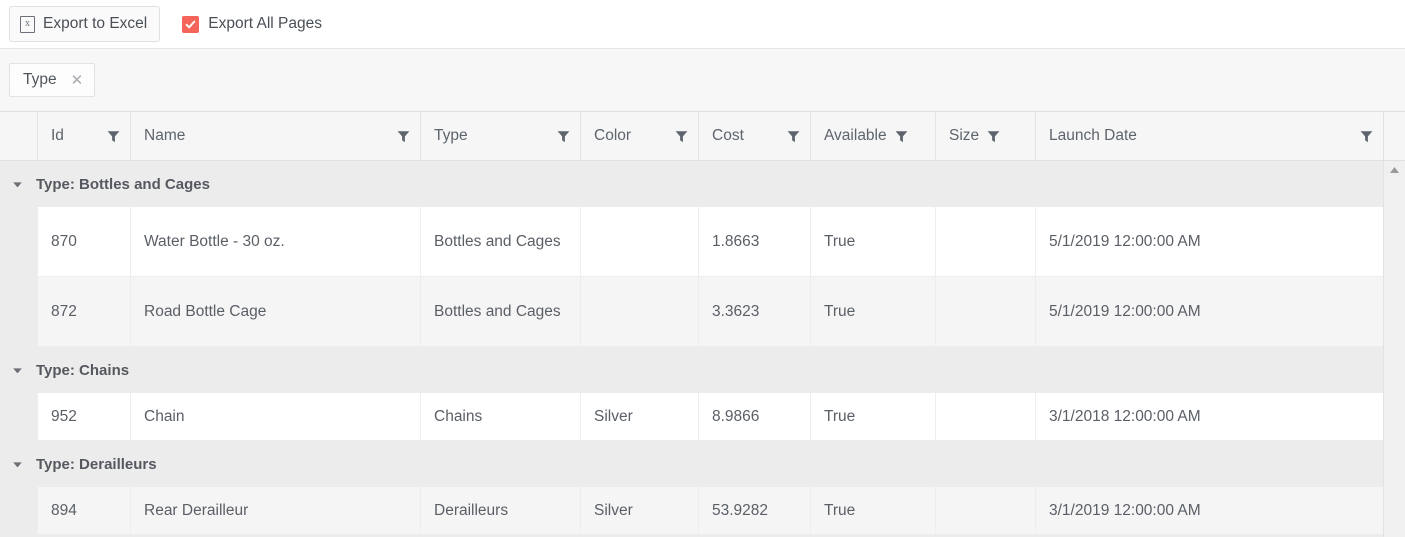  What do you see at coordinates (83, 136) in the screenshot?
I see `column-header-id: Id` at bounding box center [83, 136].